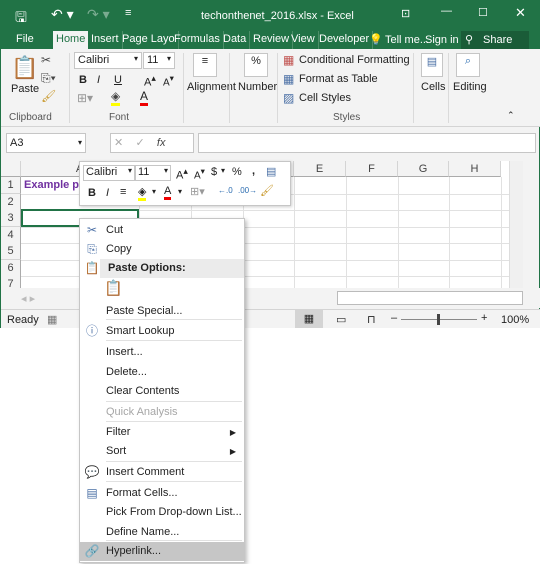 The width and height of the screenshot is (540, 564). What do you see at coordinates (162, 249) in the screenshot?
I see `menu-item-copy: ⎘ Copy` at bounding box center [162, 249].